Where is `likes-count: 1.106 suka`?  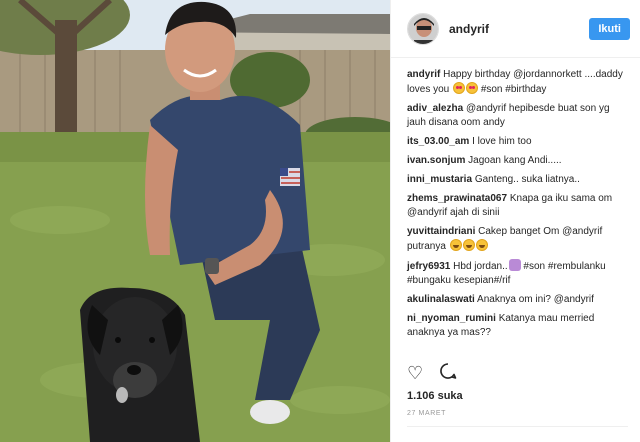 likes-count: 1.106 suka is located at coordinates (435, 396).